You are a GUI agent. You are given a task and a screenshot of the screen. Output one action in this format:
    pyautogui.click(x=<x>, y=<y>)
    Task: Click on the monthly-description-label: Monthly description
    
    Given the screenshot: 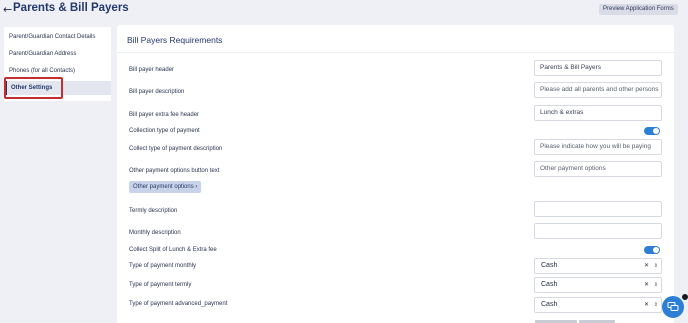 What is the action you would take?
    pyautogui.click(x=155, y=233)
    